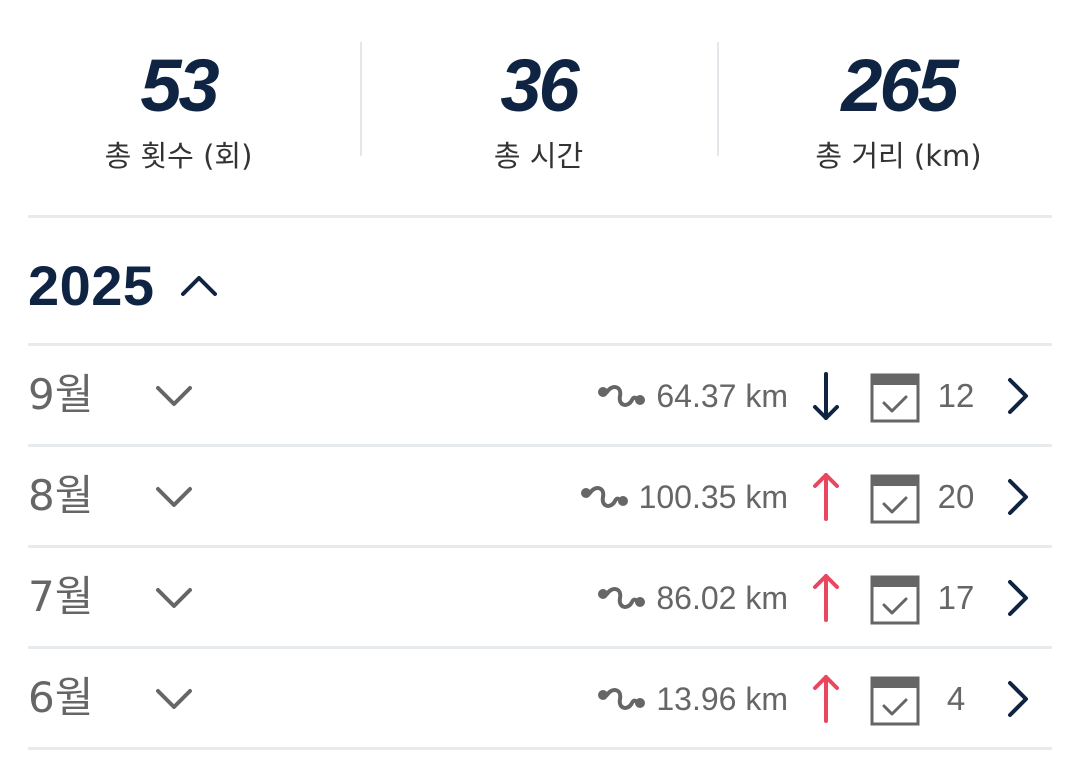  I want to click on distance-group: 86.02 km, so click(692, 598).